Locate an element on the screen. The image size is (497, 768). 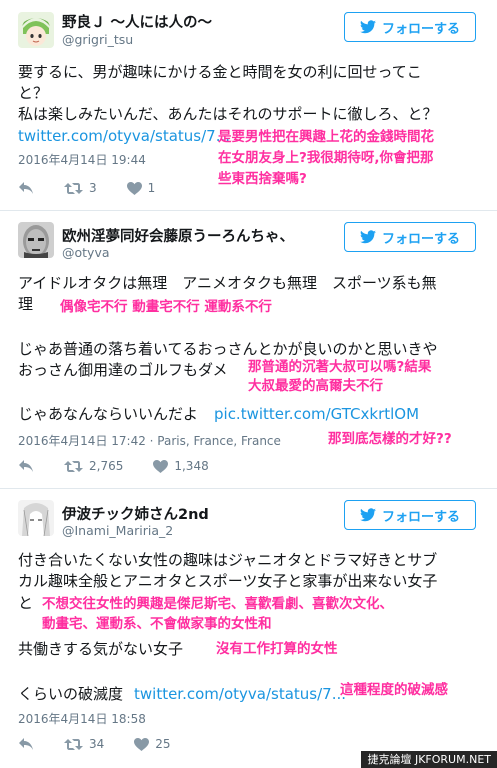
retweet-count: 2,765 is located at coordinates (106, 466).